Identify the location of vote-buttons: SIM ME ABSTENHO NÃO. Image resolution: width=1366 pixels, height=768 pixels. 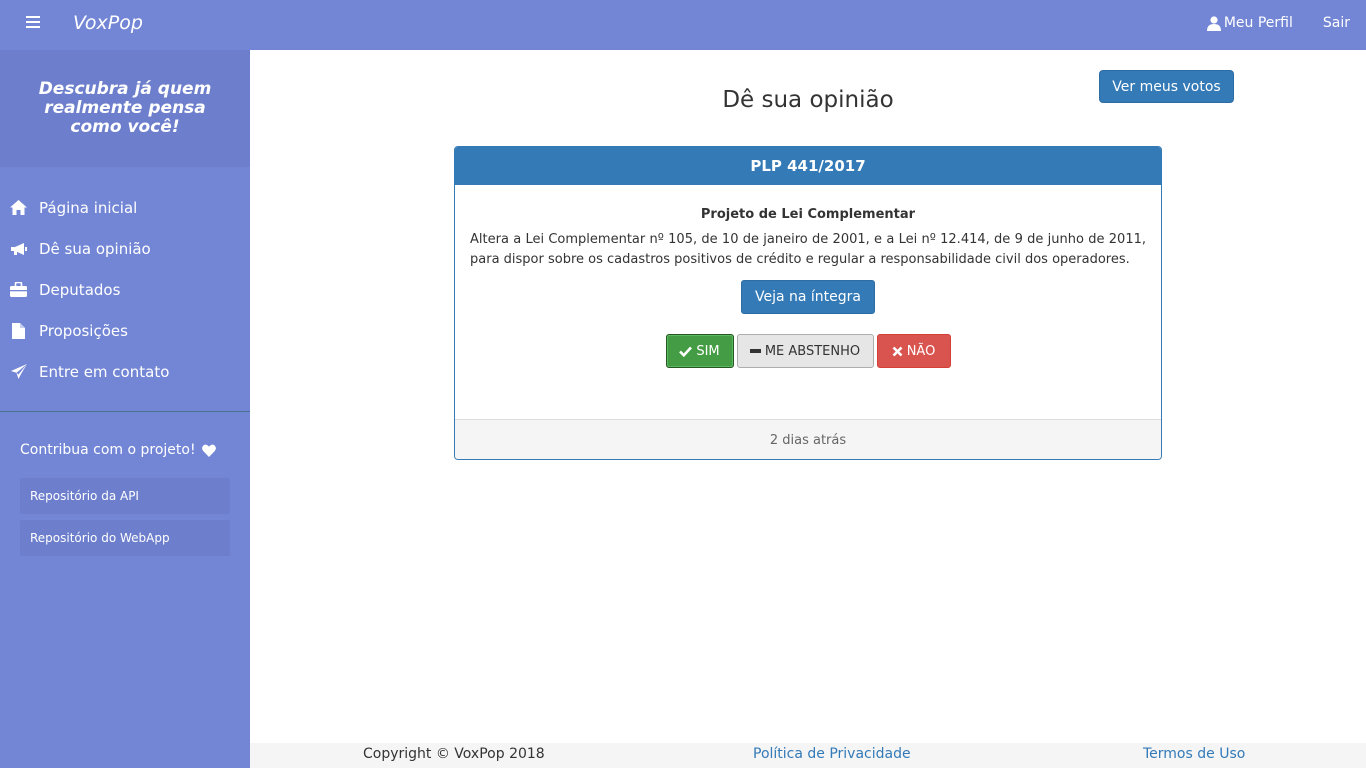
(808, 351).